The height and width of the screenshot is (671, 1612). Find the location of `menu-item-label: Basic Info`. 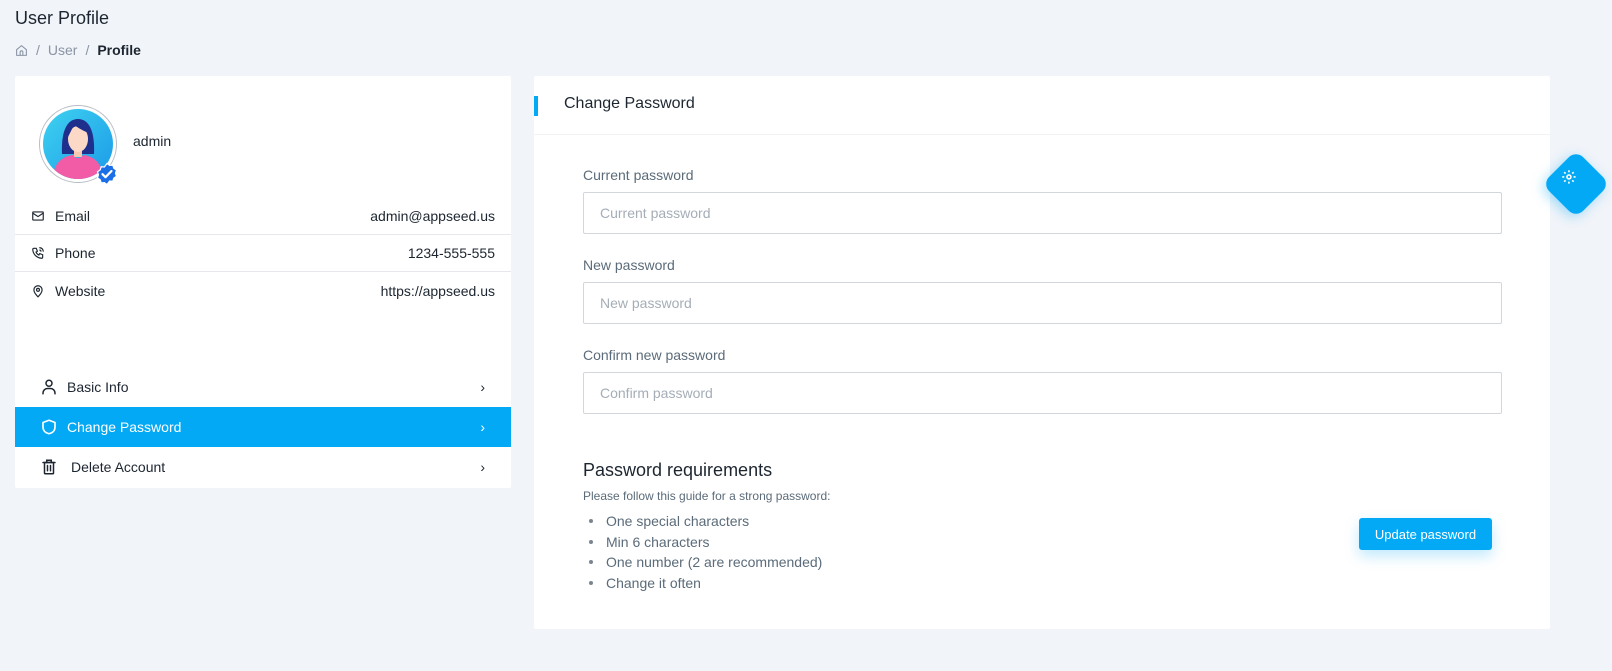

menu-item-label: Basic Info is located at coordinates (98, 387).